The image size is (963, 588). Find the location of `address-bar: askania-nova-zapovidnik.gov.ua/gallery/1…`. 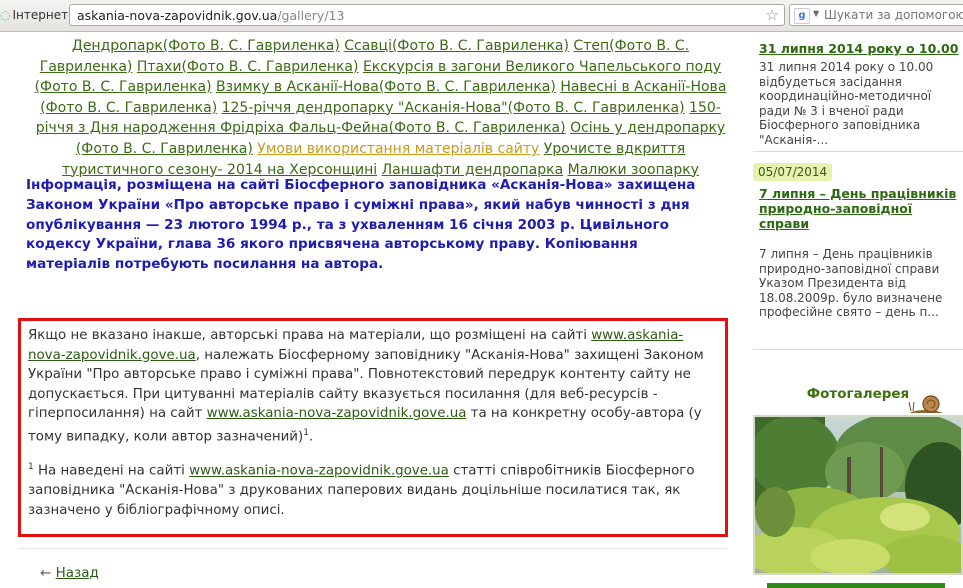

address-bar: askania-nova-zapovidnik.gov.ua/gallery/1… is located at coordinates (427, 15).